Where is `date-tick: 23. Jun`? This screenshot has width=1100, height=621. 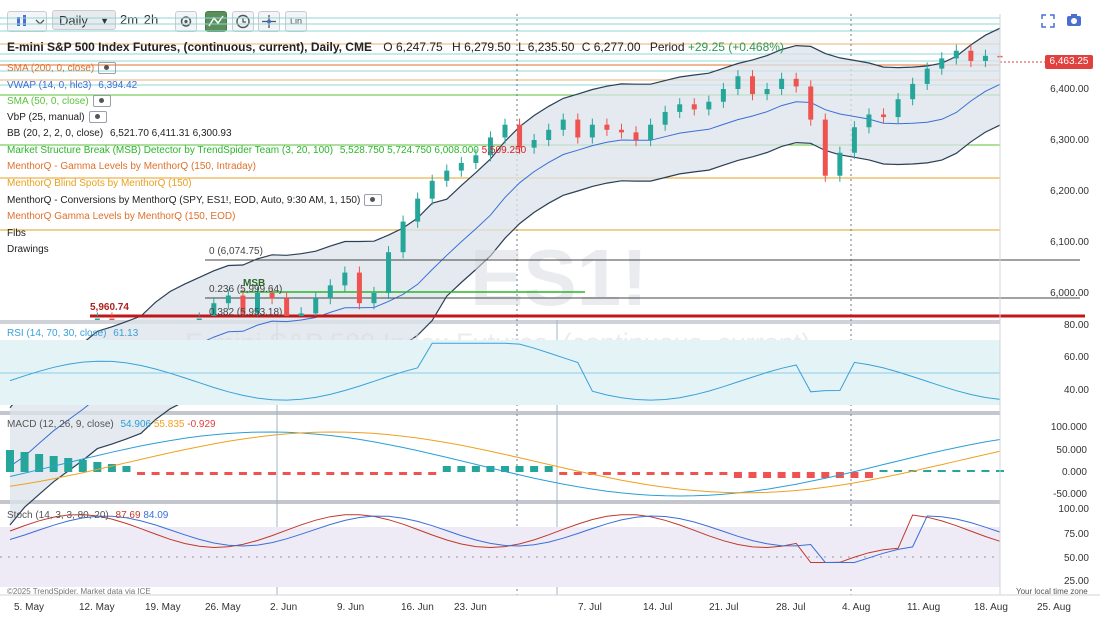
date-tick: 23. Jun is located at coordinates (470, 607).